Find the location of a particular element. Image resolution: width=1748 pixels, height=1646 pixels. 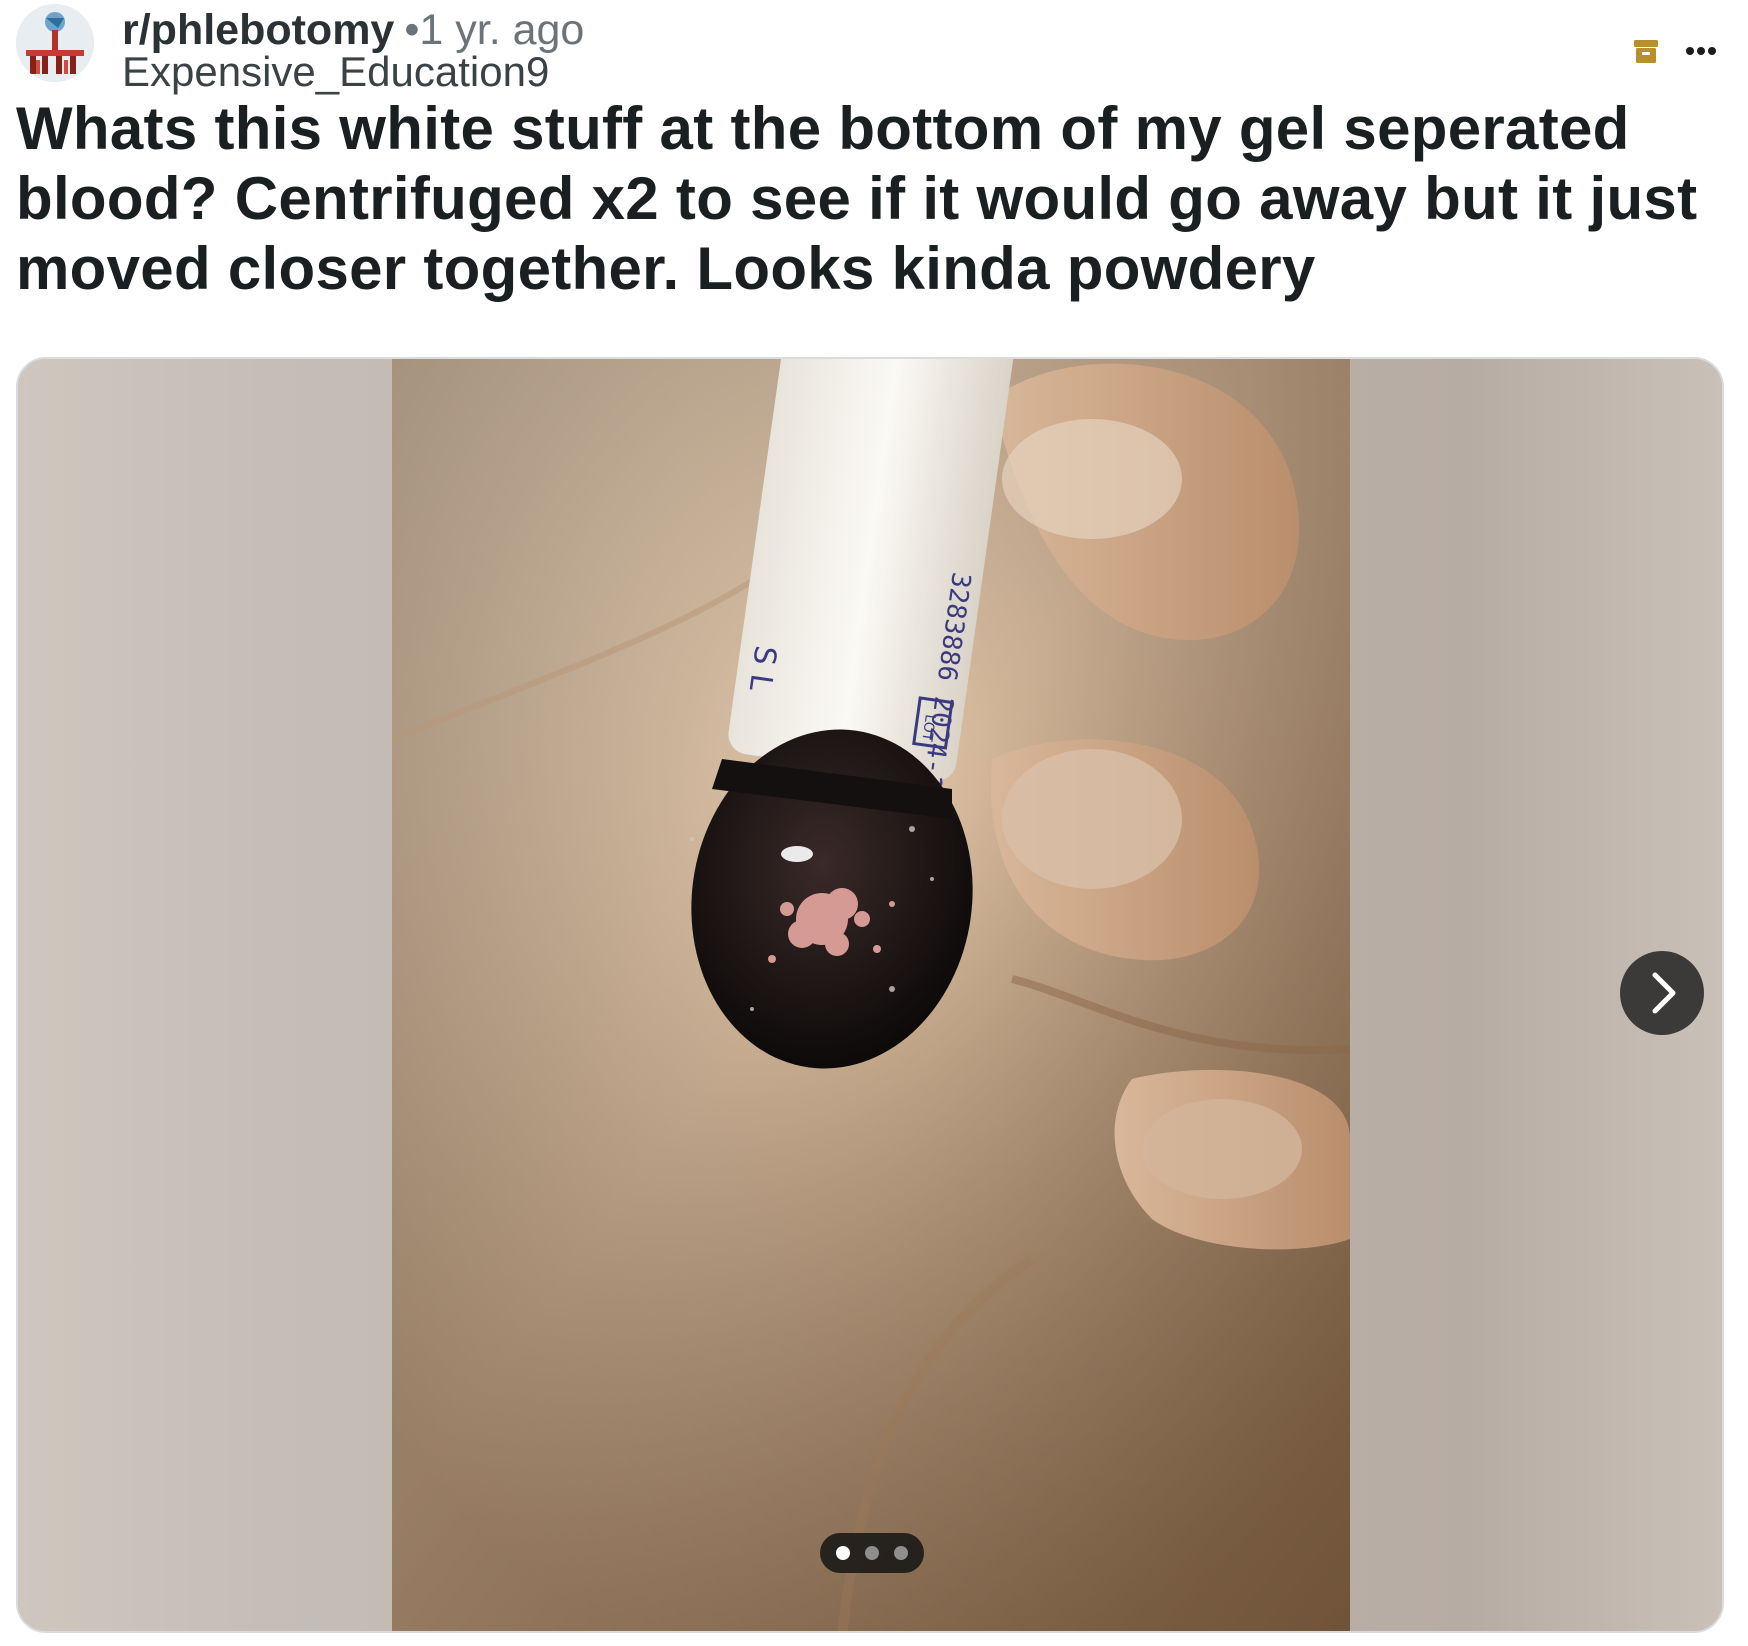

more-options-icon is located at coordinates (1706, 49).